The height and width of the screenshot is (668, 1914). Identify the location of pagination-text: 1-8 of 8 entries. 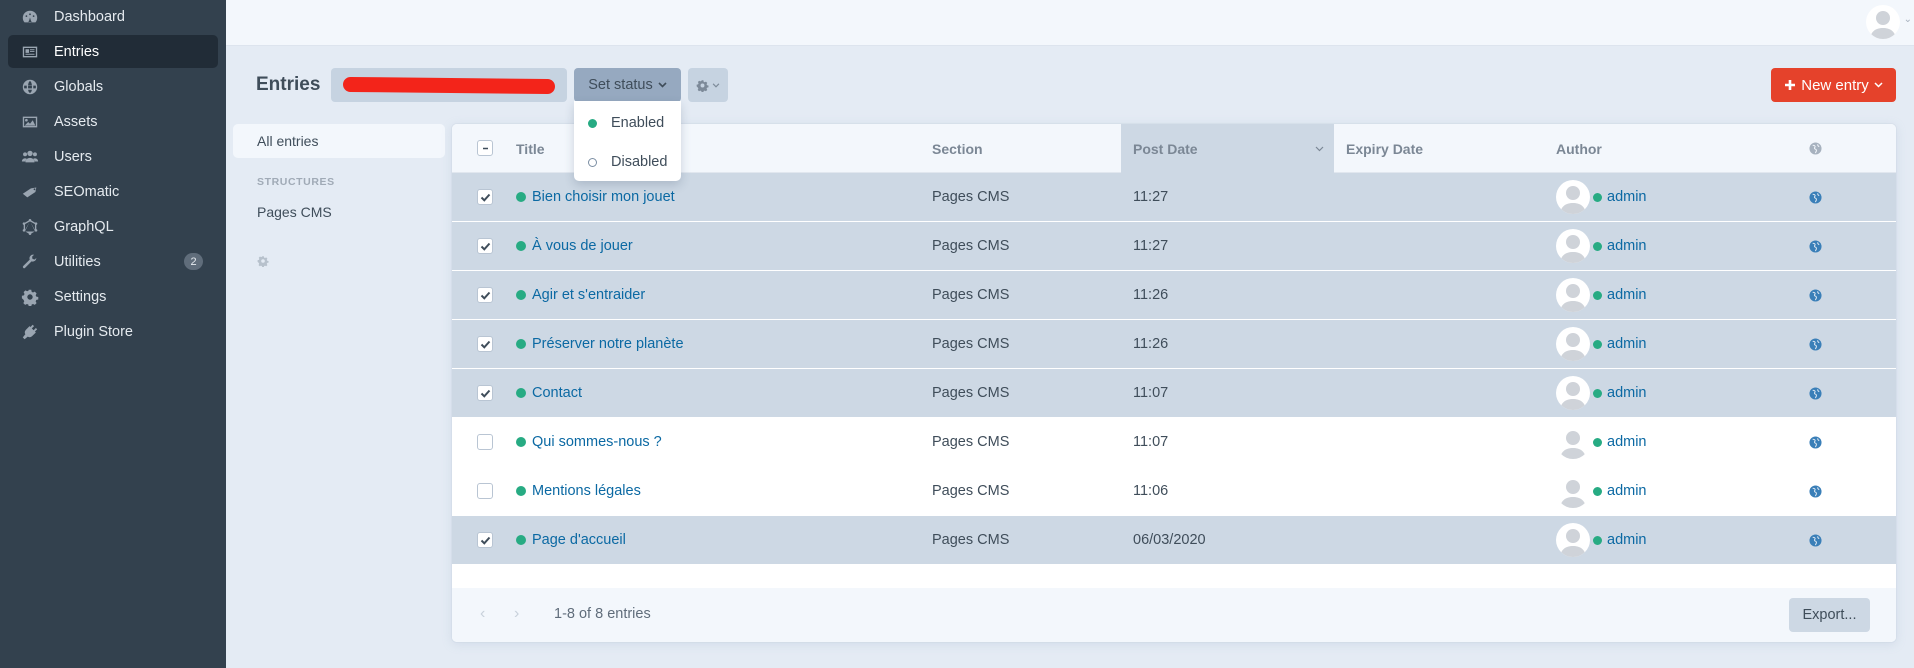
(602, 614).